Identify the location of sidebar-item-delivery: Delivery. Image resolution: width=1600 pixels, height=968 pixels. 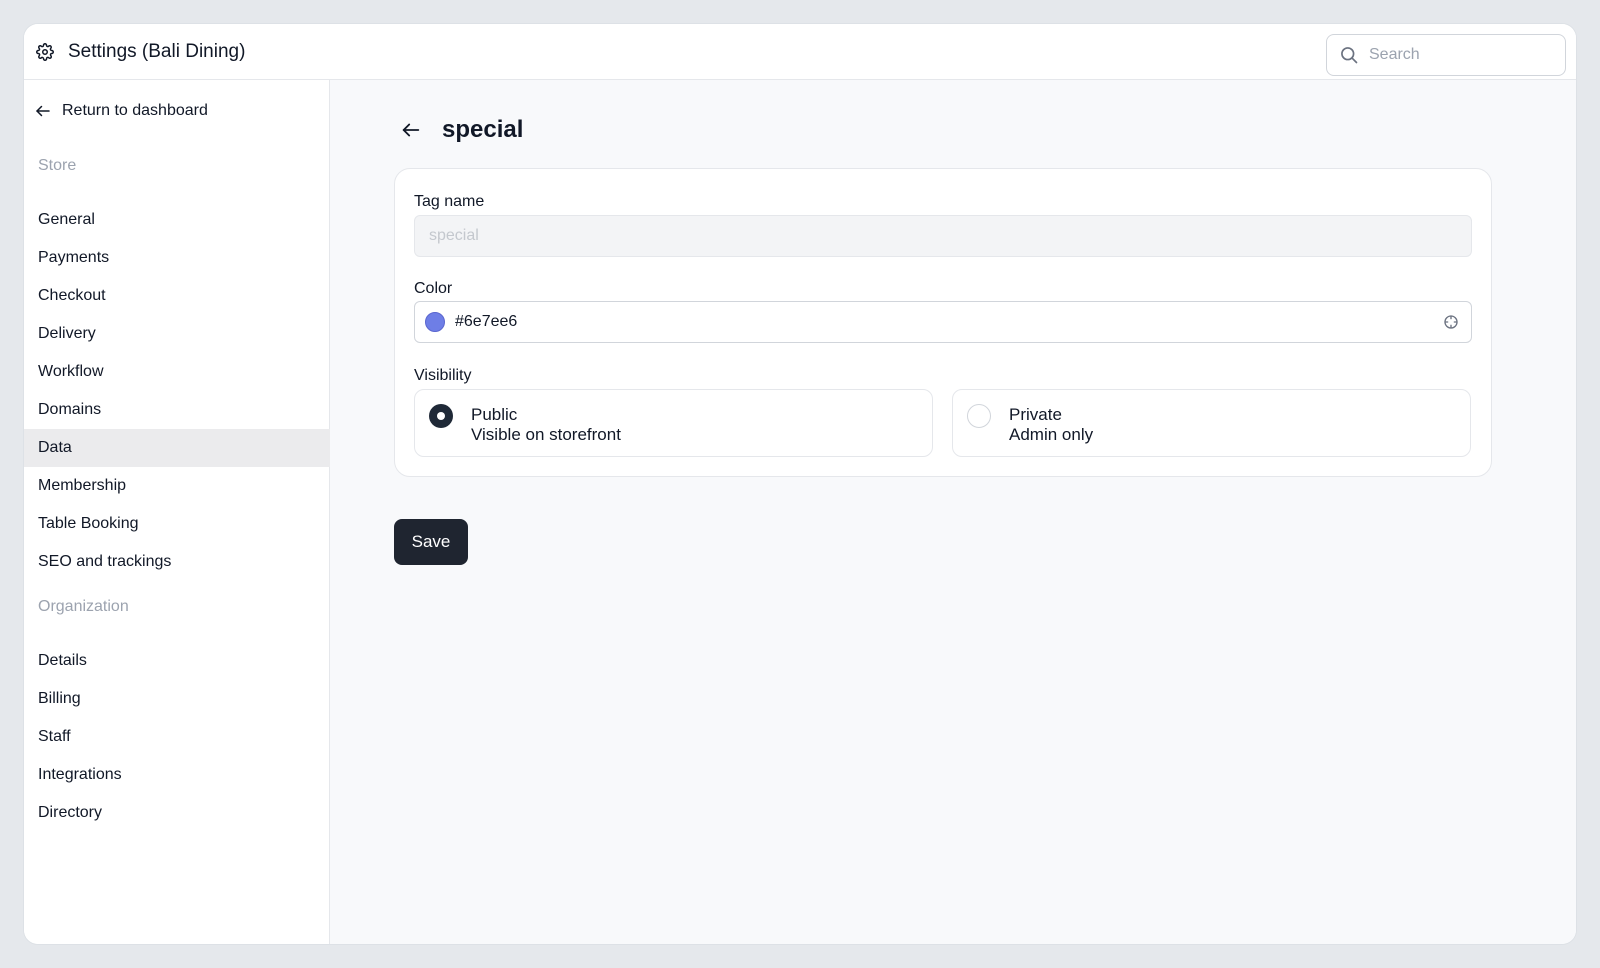
(177, 334).